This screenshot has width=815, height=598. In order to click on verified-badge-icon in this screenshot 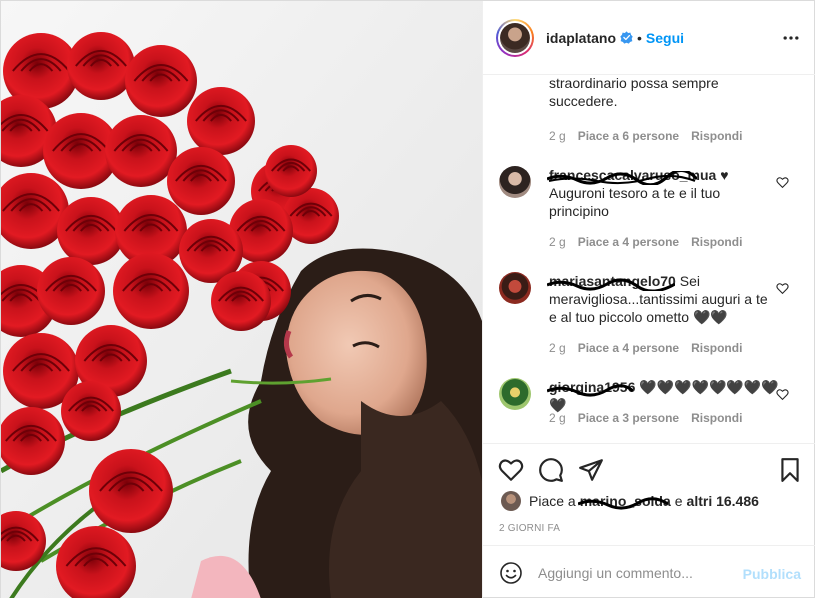, I will do `click(626, 37)`.